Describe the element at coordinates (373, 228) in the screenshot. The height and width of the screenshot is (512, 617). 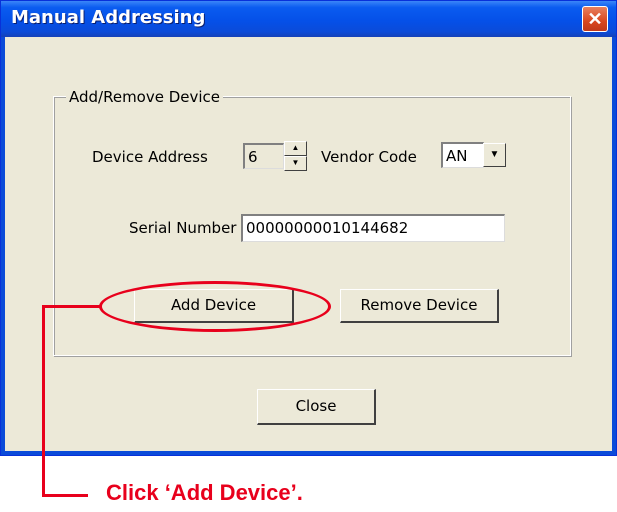
I see `serial-number-field: 00000000010144682` at that location.